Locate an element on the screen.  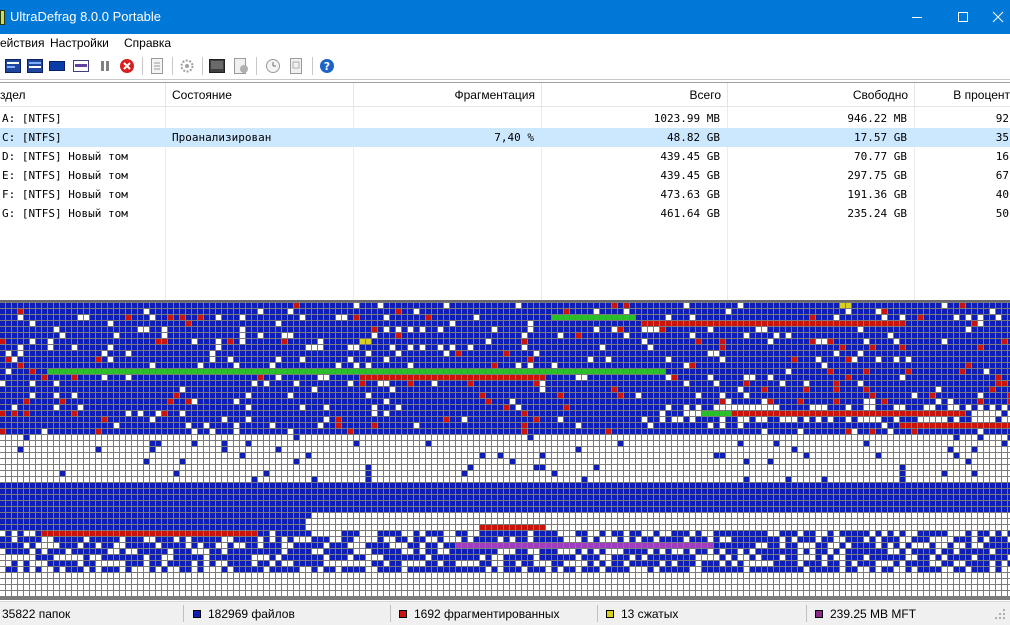
boot-script-button is located at coordinates (241, 66).